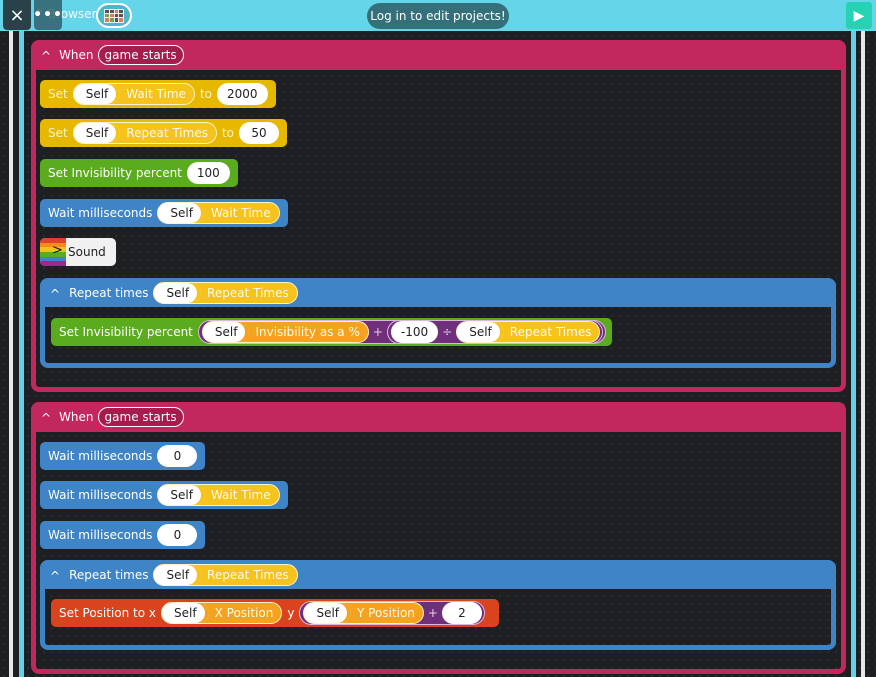 Image resolution: width=876 pixels, height=677 pixels. I want to click on play-button: ▶, so click(859, 15).